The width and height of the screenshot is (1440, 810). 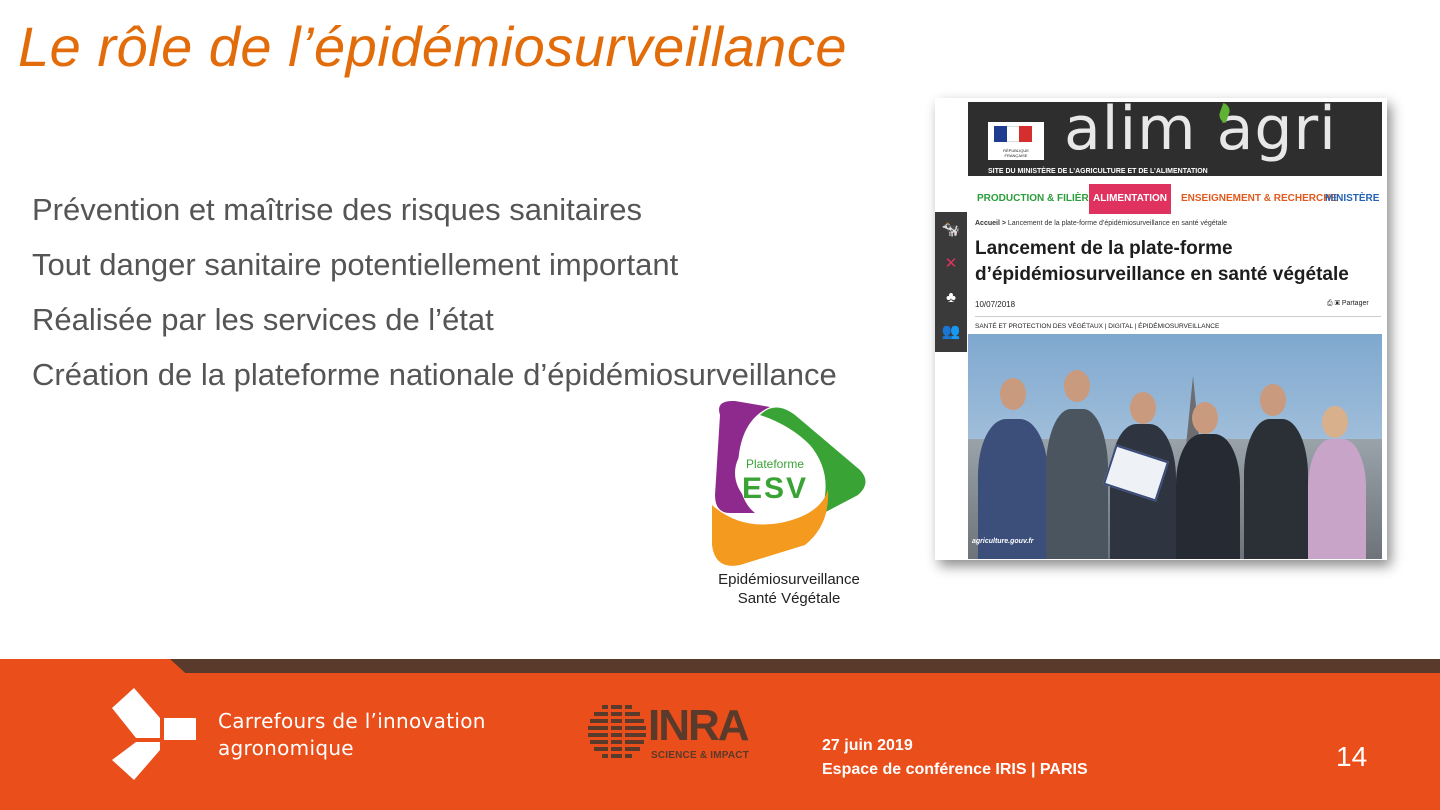 I want to click on plant-hand-icon: ♣, so click(x=951, y=297).